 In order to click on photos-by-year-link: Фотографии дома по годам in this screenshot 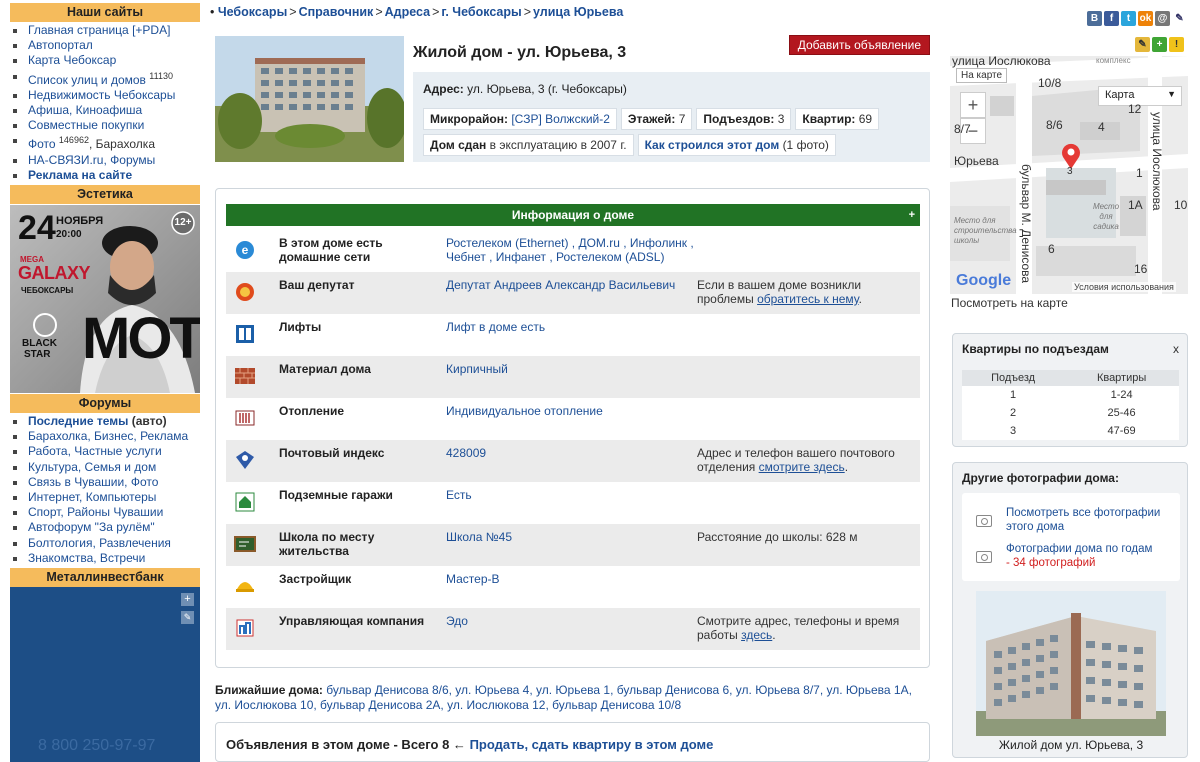, I will do `click(1079, 549)`.